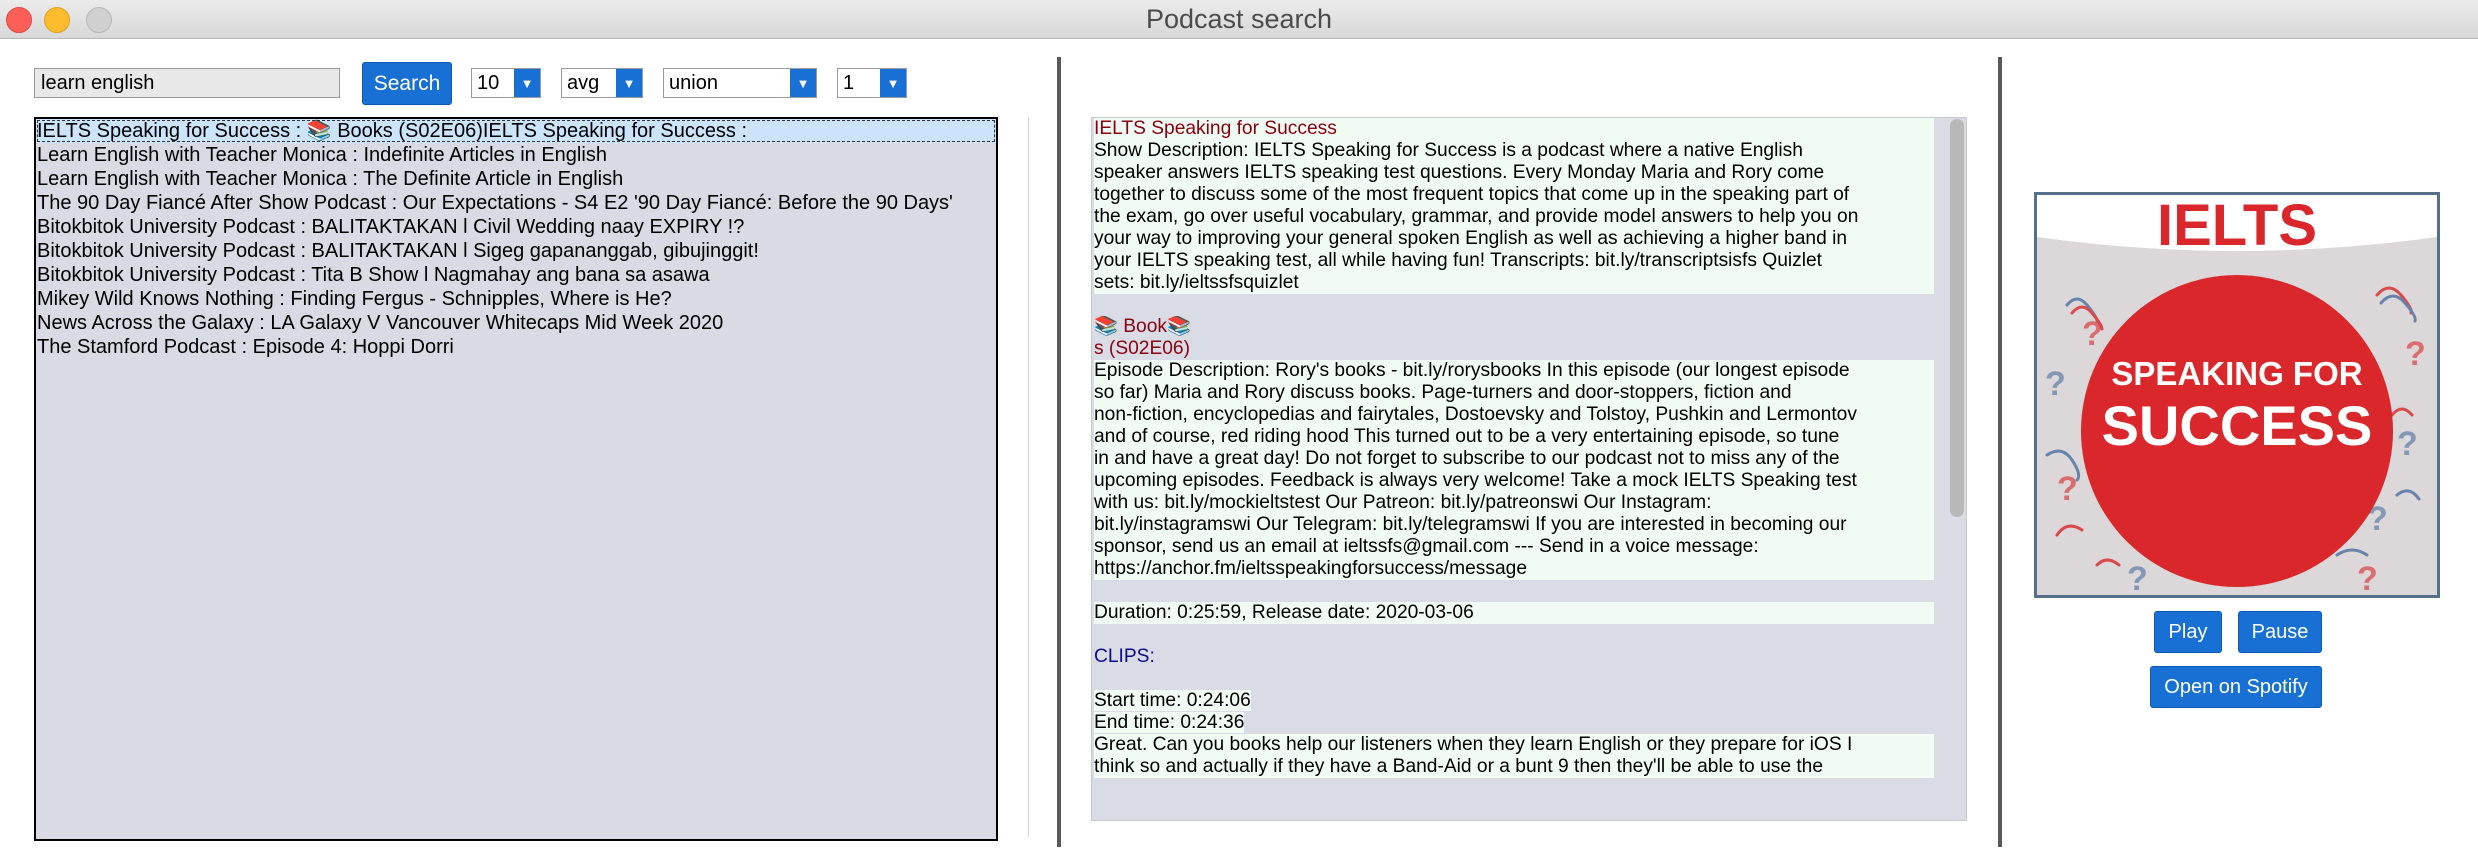 This screenshot has width=2478, height=862. Describe the element at coordinates (693, 83) in the screenshot. I see `mode-select-value: union` at that location.